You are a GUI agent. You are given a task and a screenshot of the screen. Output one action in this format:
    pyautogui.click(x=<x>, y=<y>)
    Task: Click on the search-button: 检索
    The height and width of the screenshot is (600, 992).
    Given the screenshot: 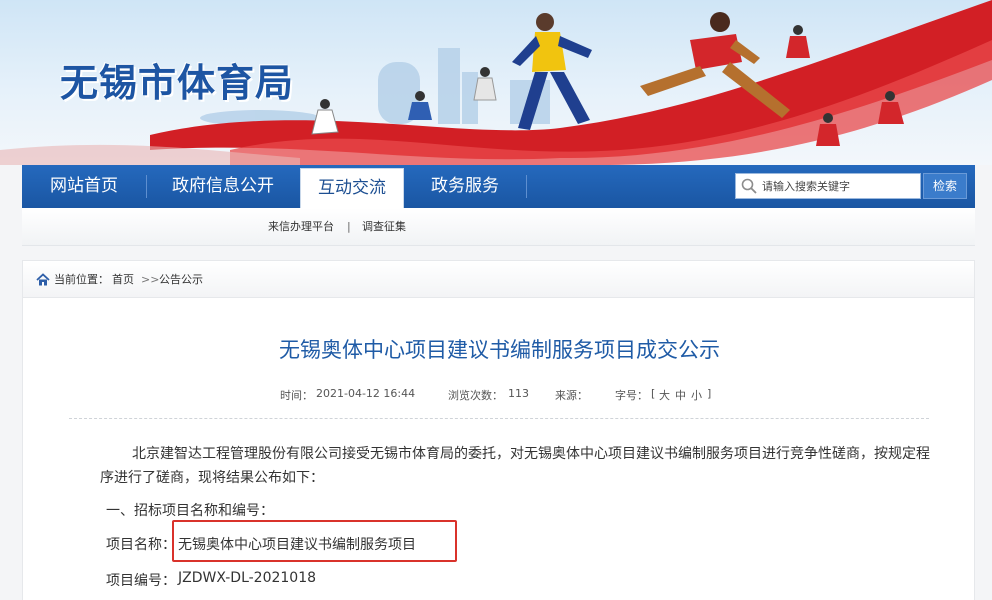 What is the action you would take?
    pyautogui.click(x=945, y=186)
    